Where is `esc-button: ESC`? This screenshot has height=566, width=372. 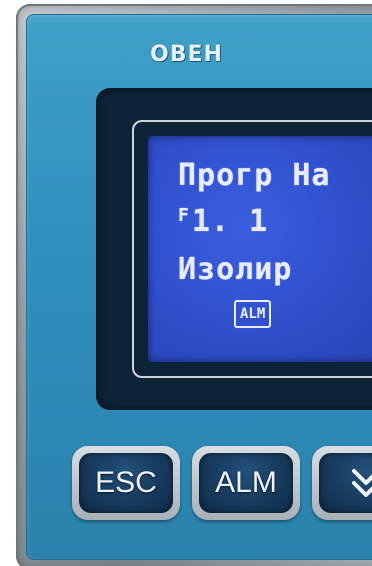 esc-button: ESC is located at coordinates (126, 483).